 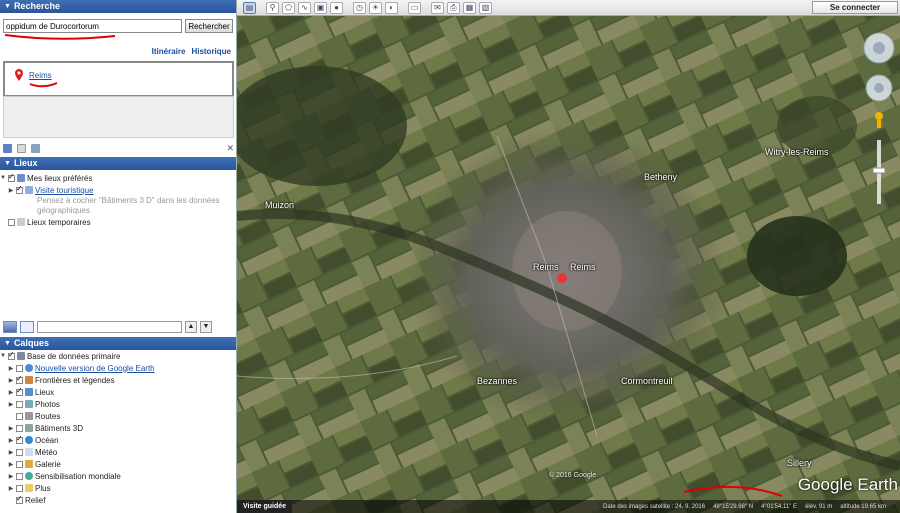 I want to click on earth-view-button, so click(x=10, y=326).